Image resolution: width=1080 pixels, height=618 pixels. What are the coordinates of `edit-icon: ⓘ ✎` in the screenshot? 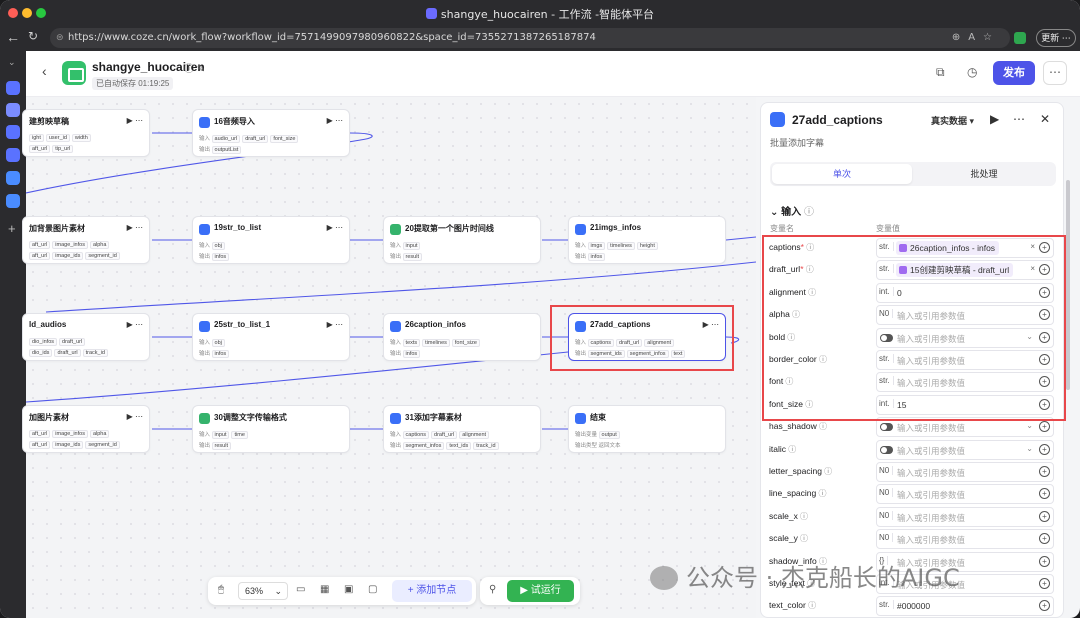 It's located at (194, 67).